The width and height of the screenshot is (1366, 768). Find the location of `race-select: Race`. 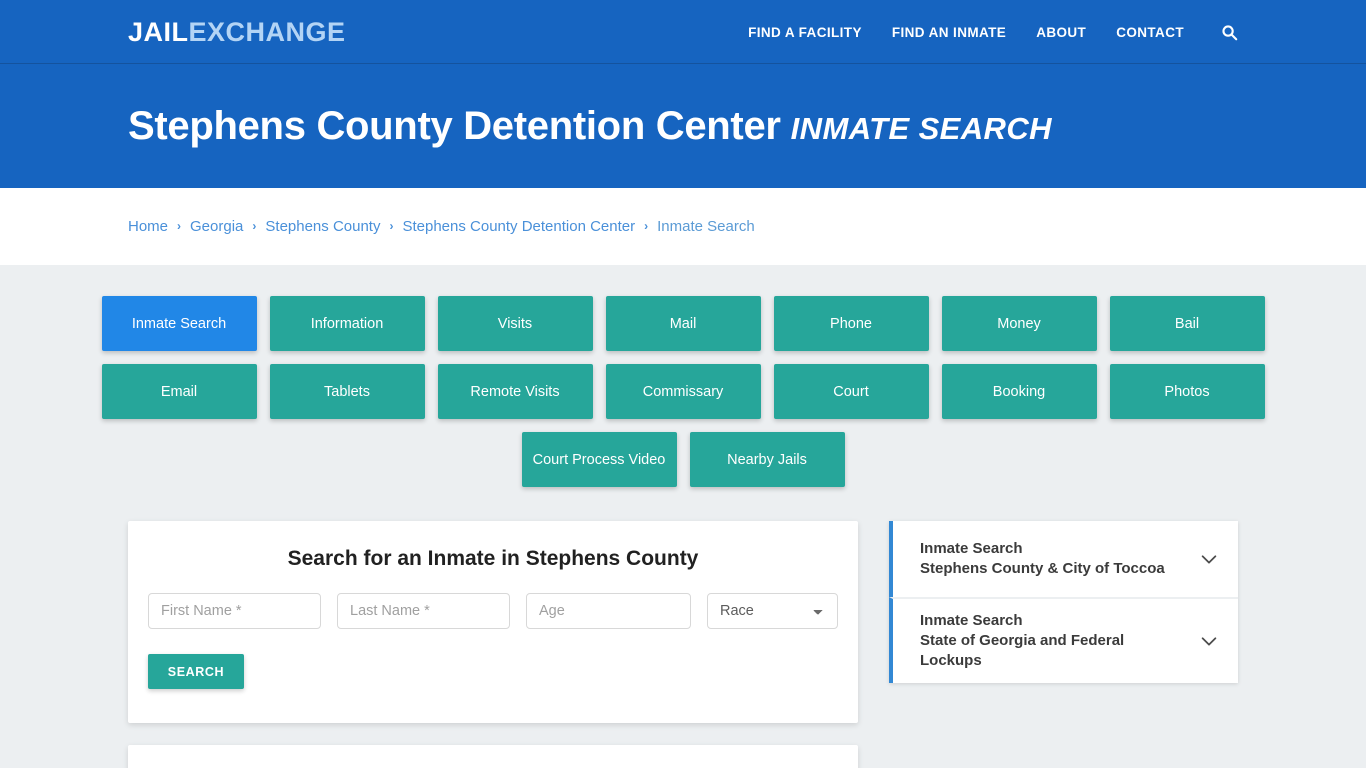

race-select: Race is located at coordinates (772, 611).